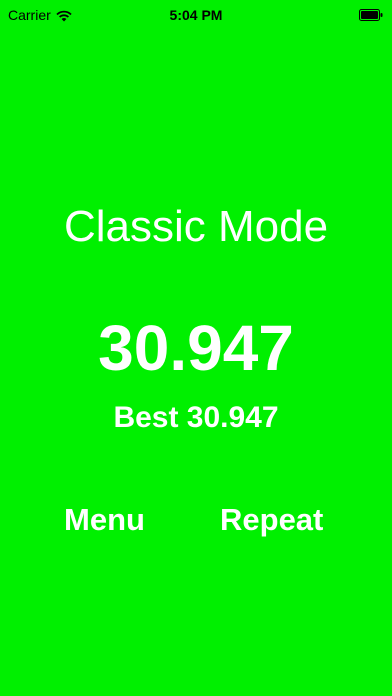 The height and width of the screenshot is (696, 392). Describe the element at coordinates (371, 14) in the screenshot. I see `battery-icon` at that location.